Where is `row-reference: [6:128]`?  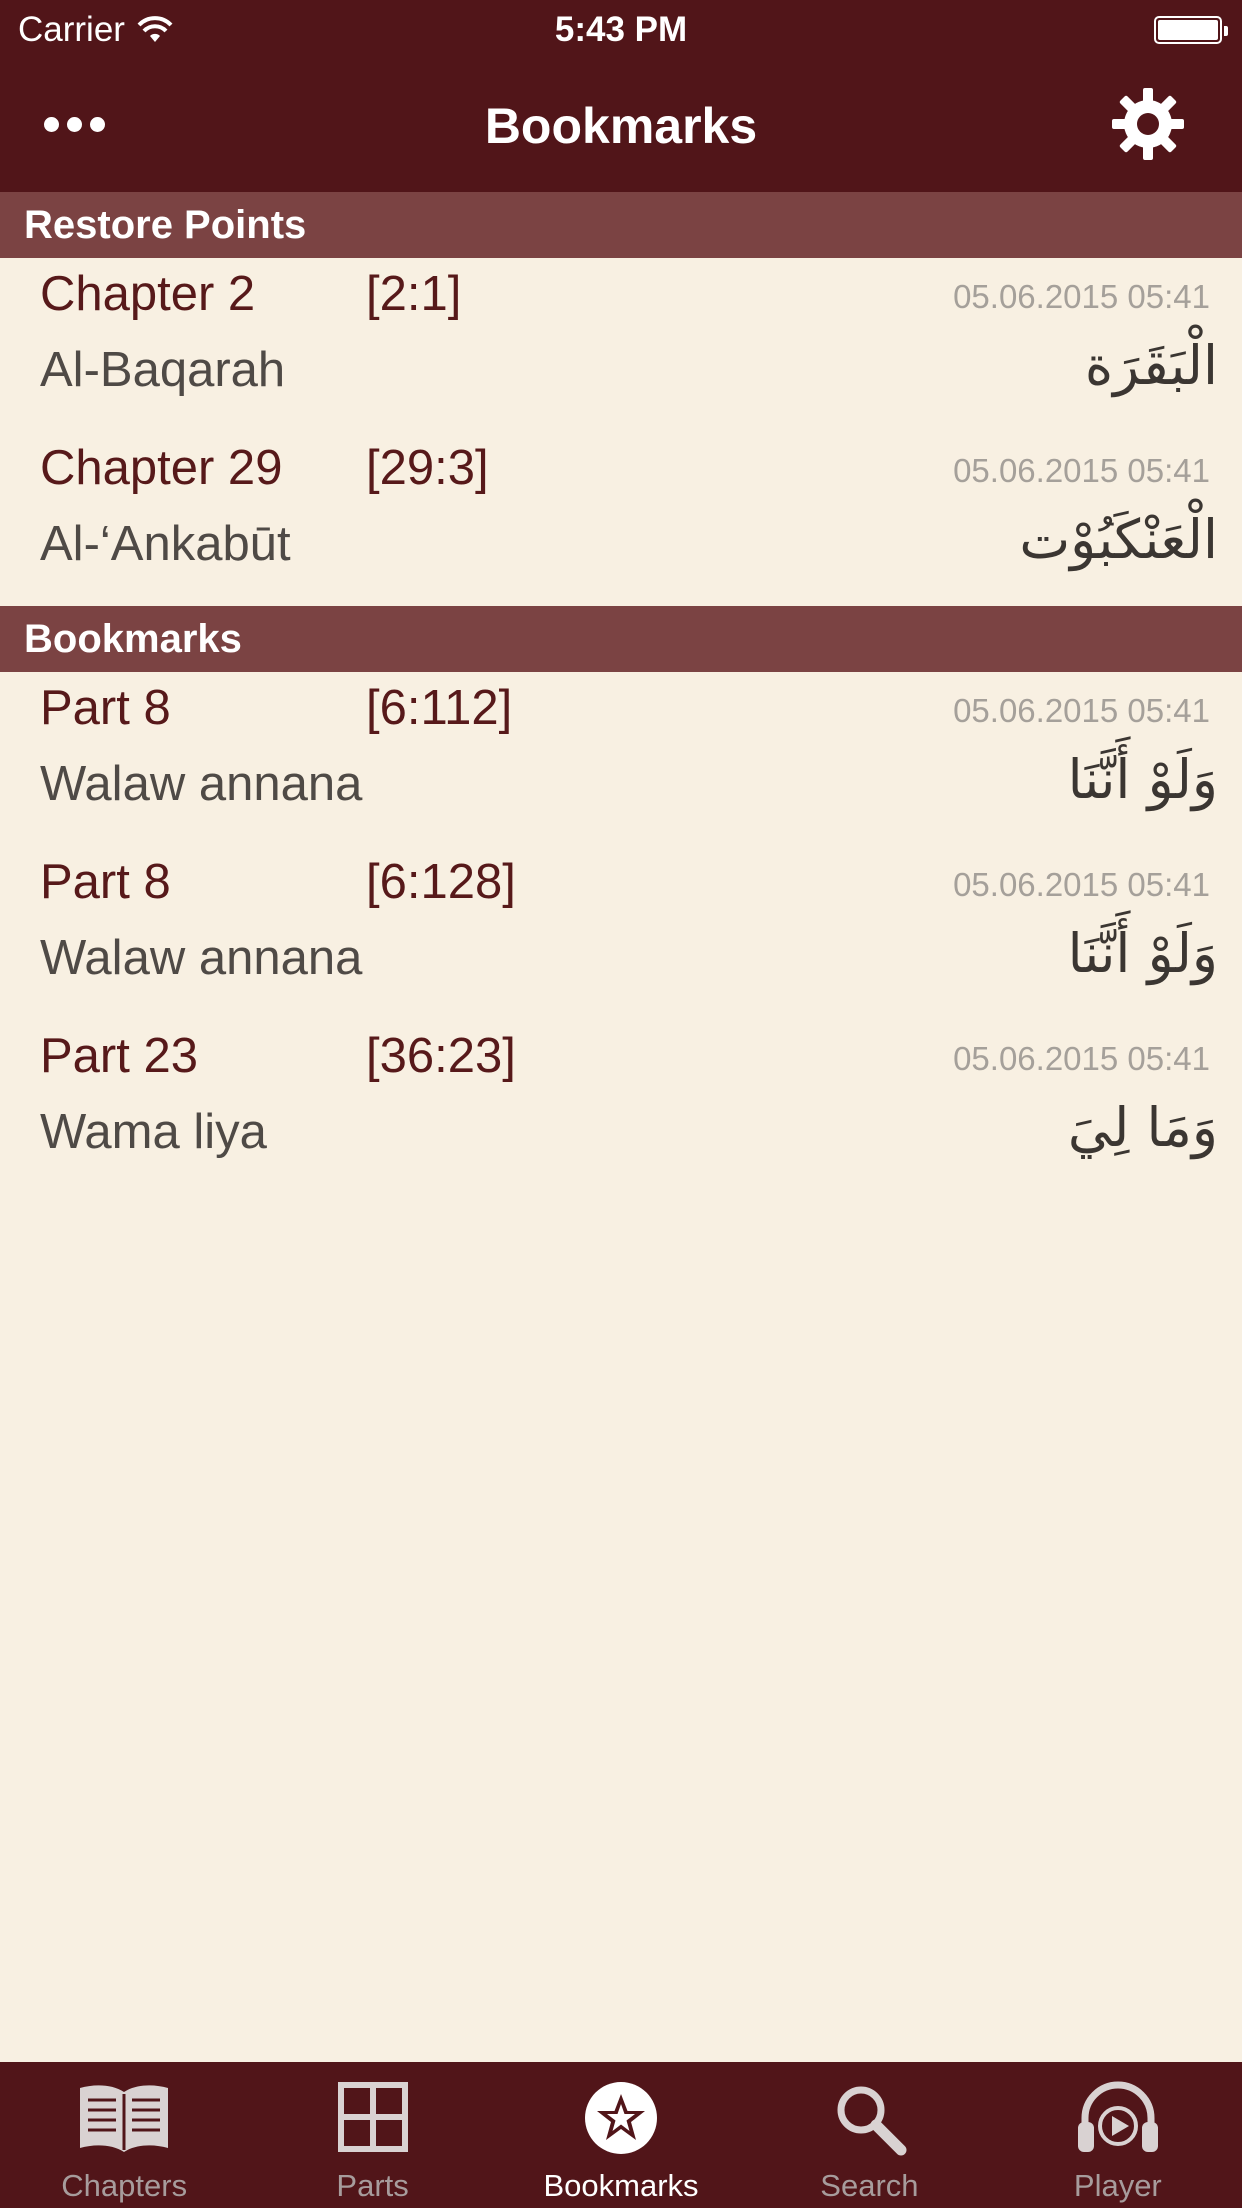 row-reference: [6:128] is located at coordinates (441, 882).